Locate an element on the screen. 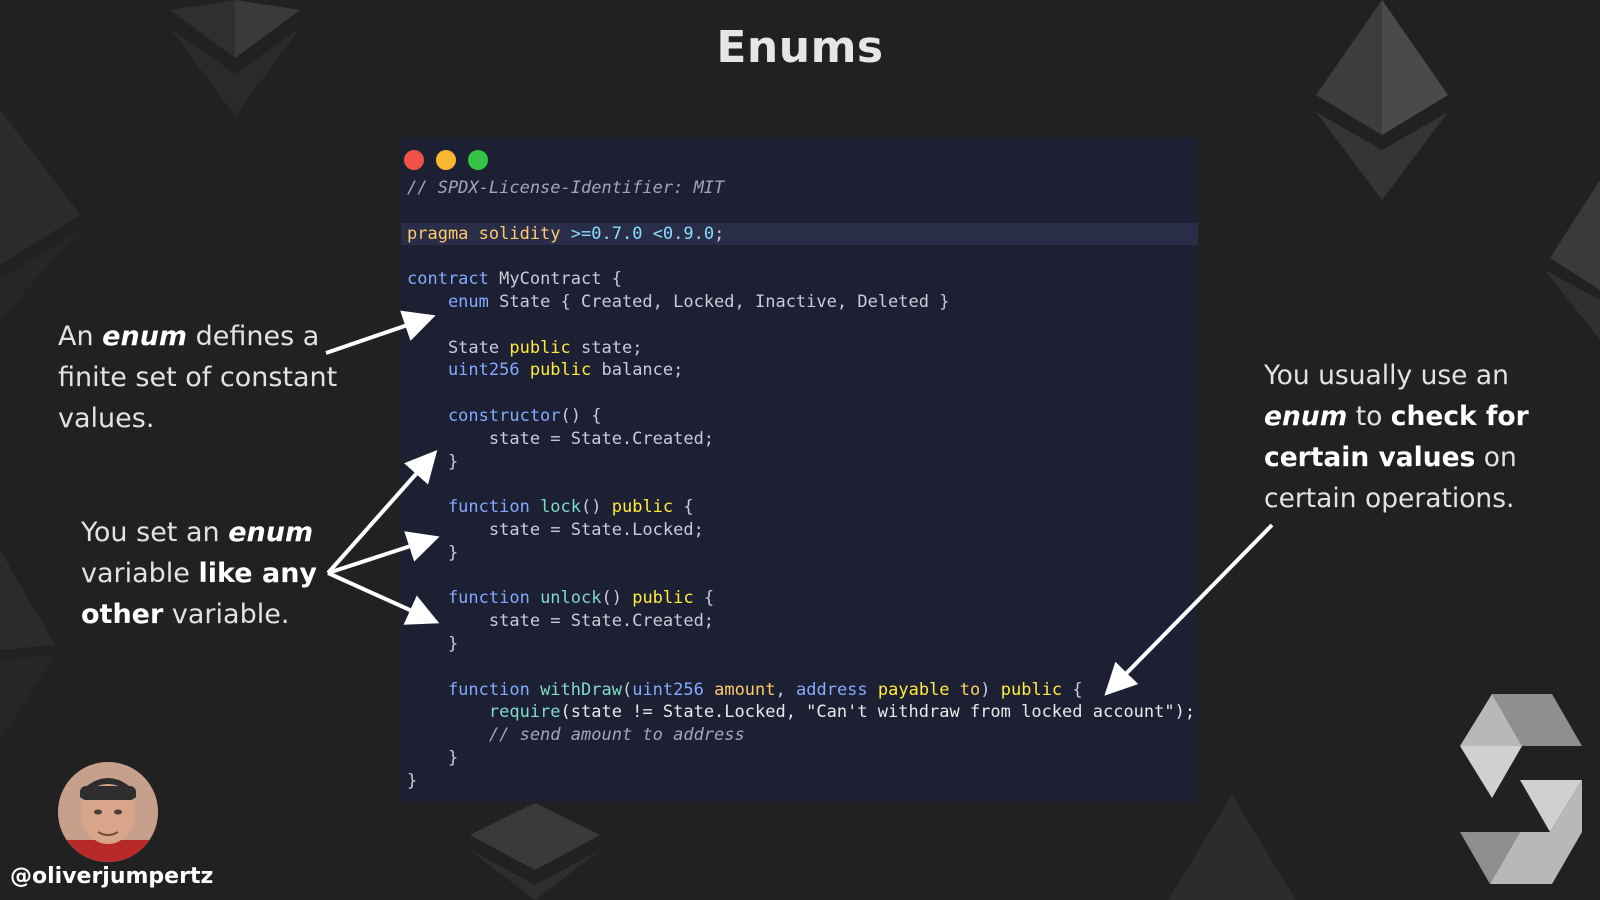 Image resolution: width=1600 pixels, height=900 pixels. maximize-dot-icon is located at coordinates (478, 160).